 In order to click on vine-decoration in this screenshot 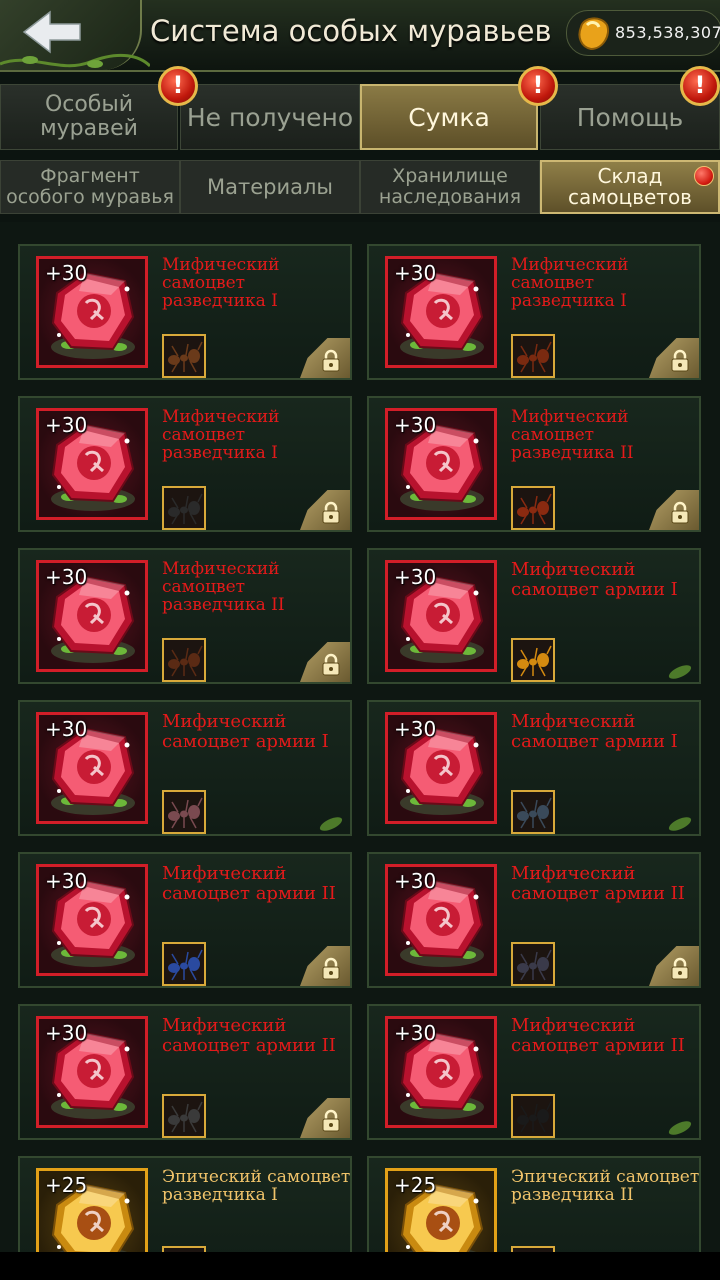, I will do `click(75, 60)`.